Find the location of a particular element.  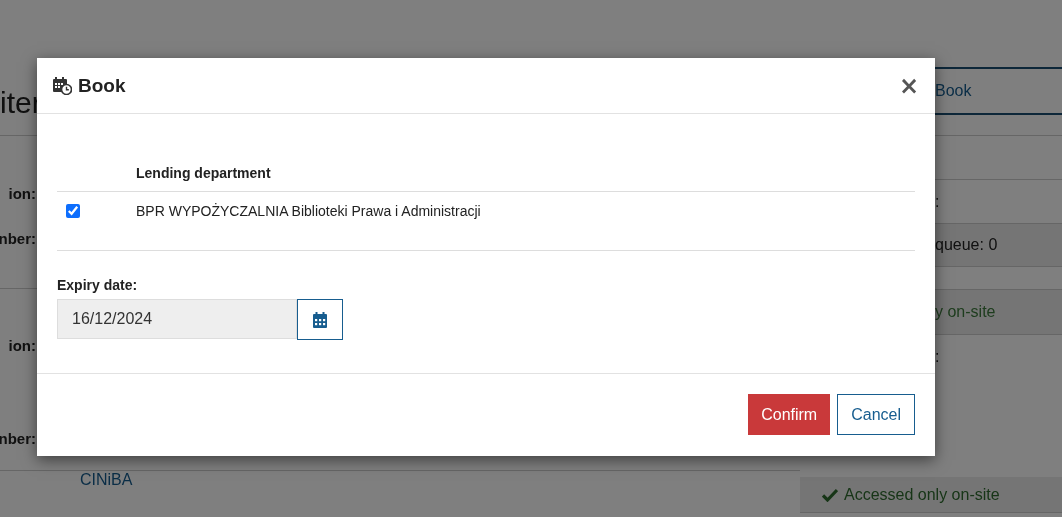

status-text: y on-site is located at coordinates (965, 312).